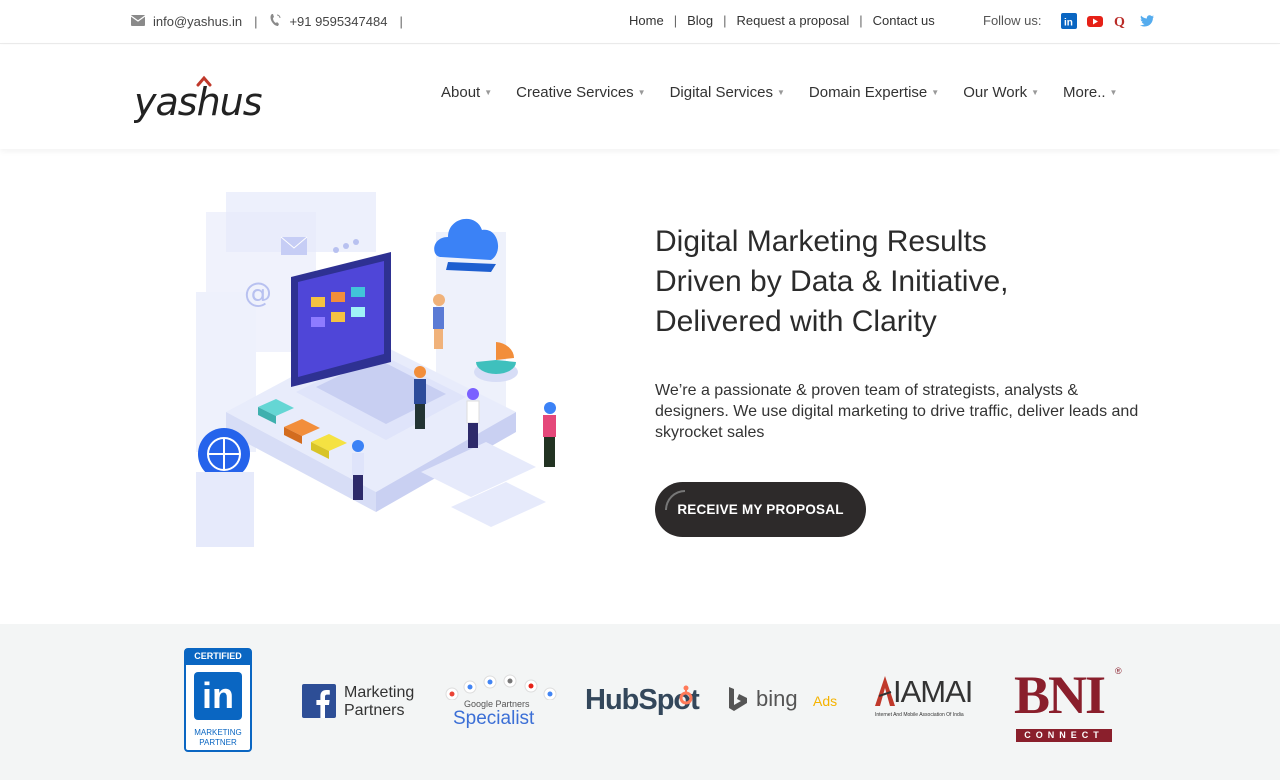 This screenshot has width=1280, height=780. I want to click on nav-item-label: More.., so click(1084, 92).